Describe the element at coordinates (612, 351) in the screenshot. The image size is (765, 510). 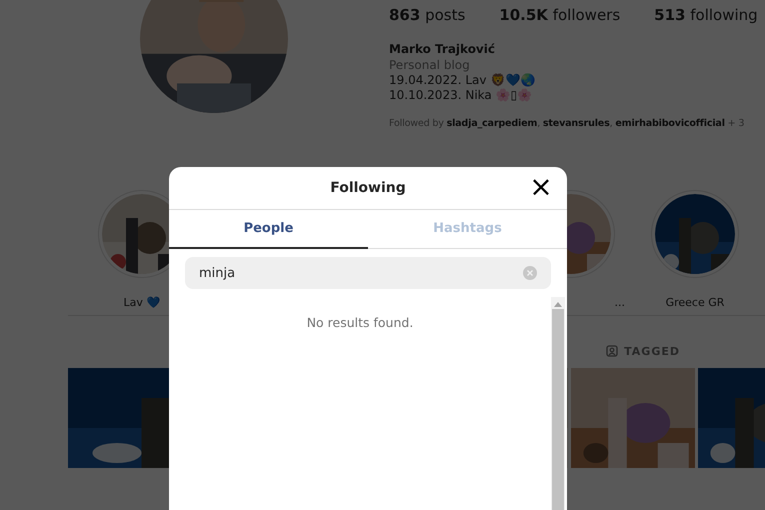
I see `tag-person-icon` at that location.